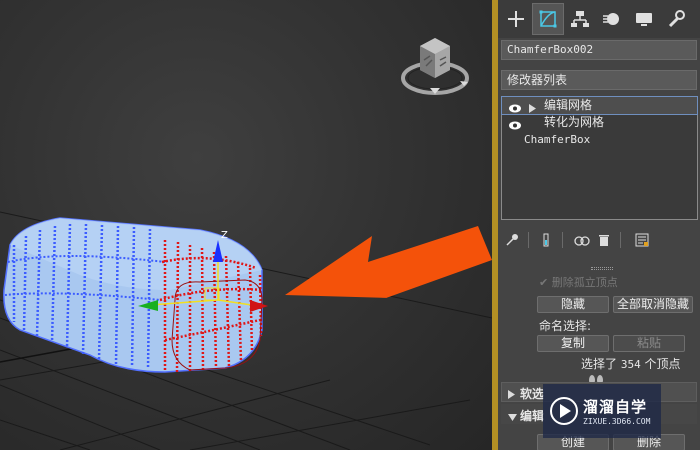 This screenshot has width=700, height=450. Describe the element at coordinates (511, 395) in the screenshot. I see `collapsed-triangle-icon` at that location.